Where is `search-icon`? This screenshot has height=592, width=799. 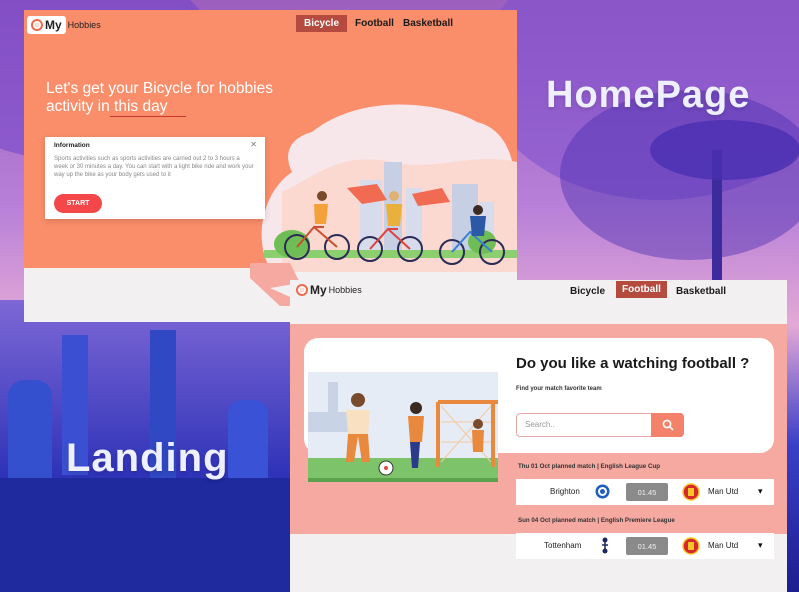
search-icon is located at coordinates (668, 425).